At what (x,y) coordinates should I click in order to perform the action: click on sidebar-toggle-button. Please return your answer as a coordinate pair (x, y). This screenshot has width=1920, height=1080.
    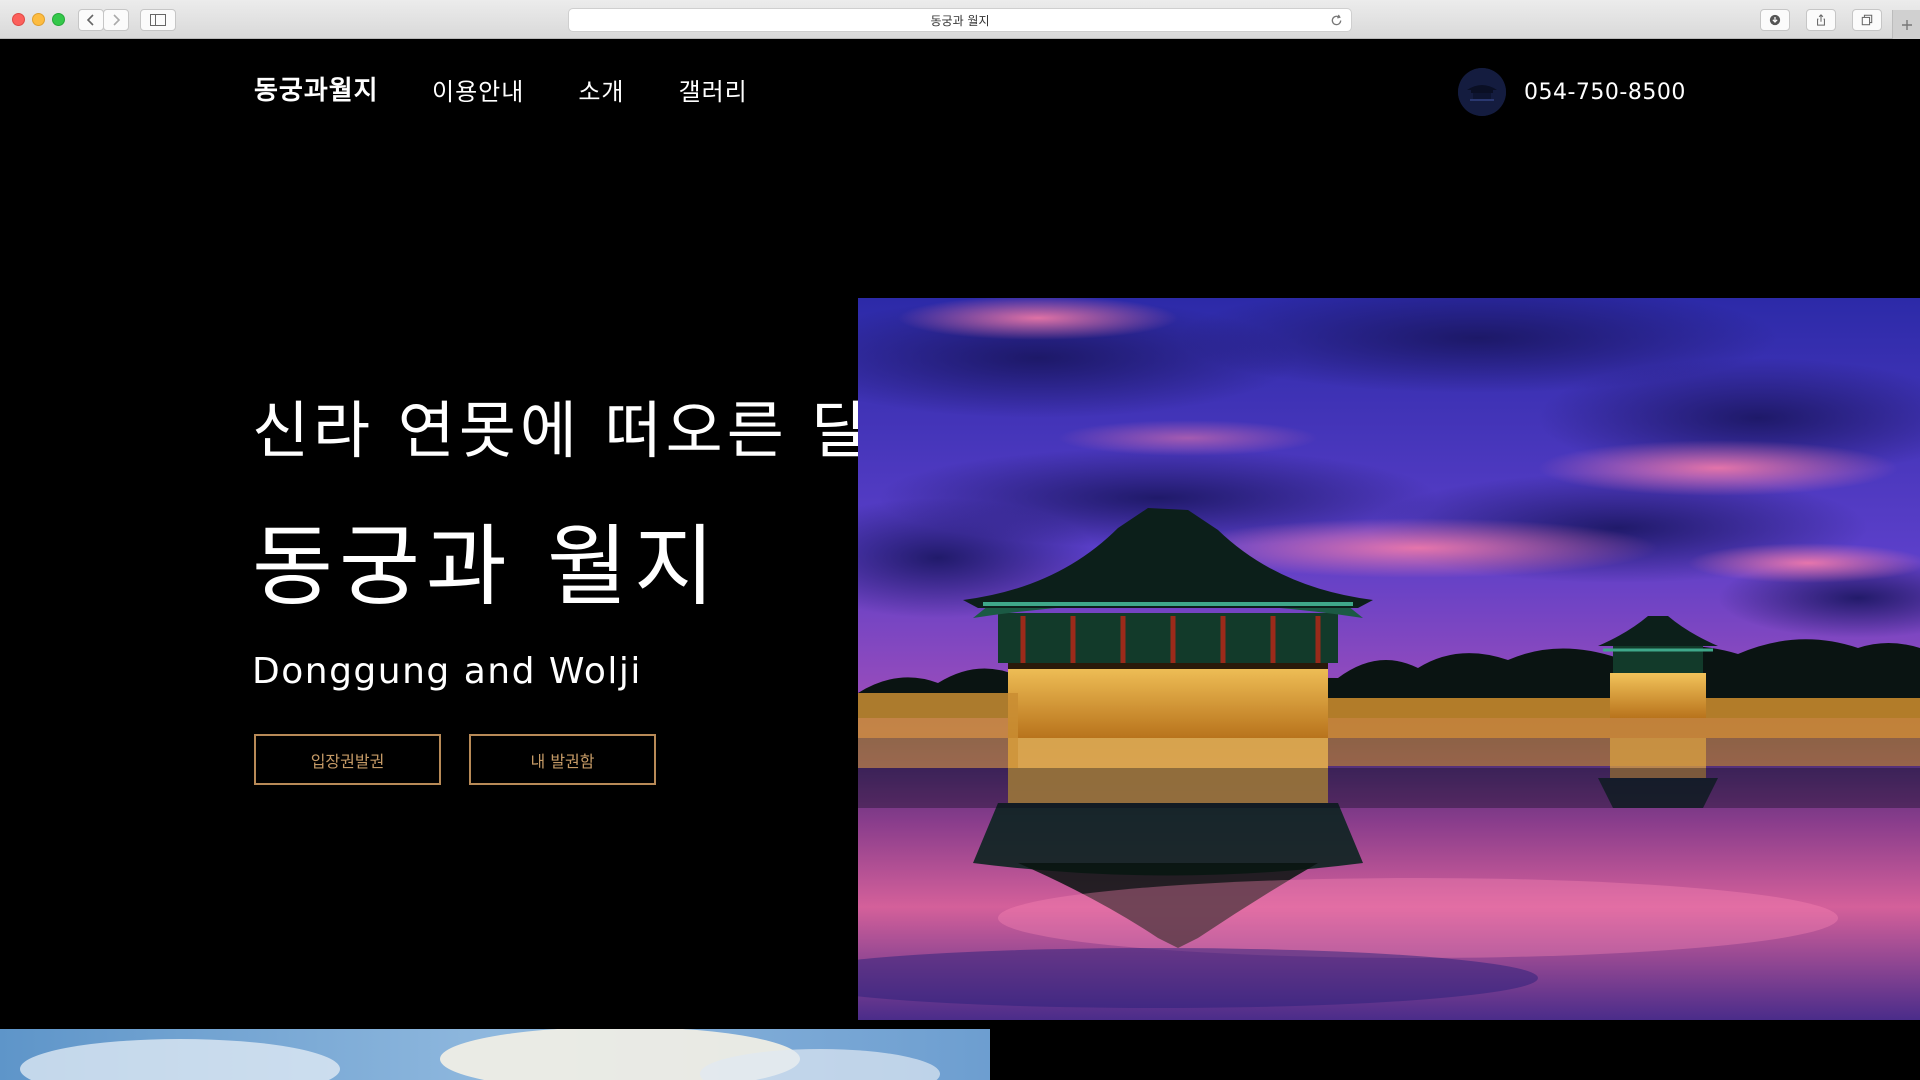
    Looking at the image, I should click on (158, 20).